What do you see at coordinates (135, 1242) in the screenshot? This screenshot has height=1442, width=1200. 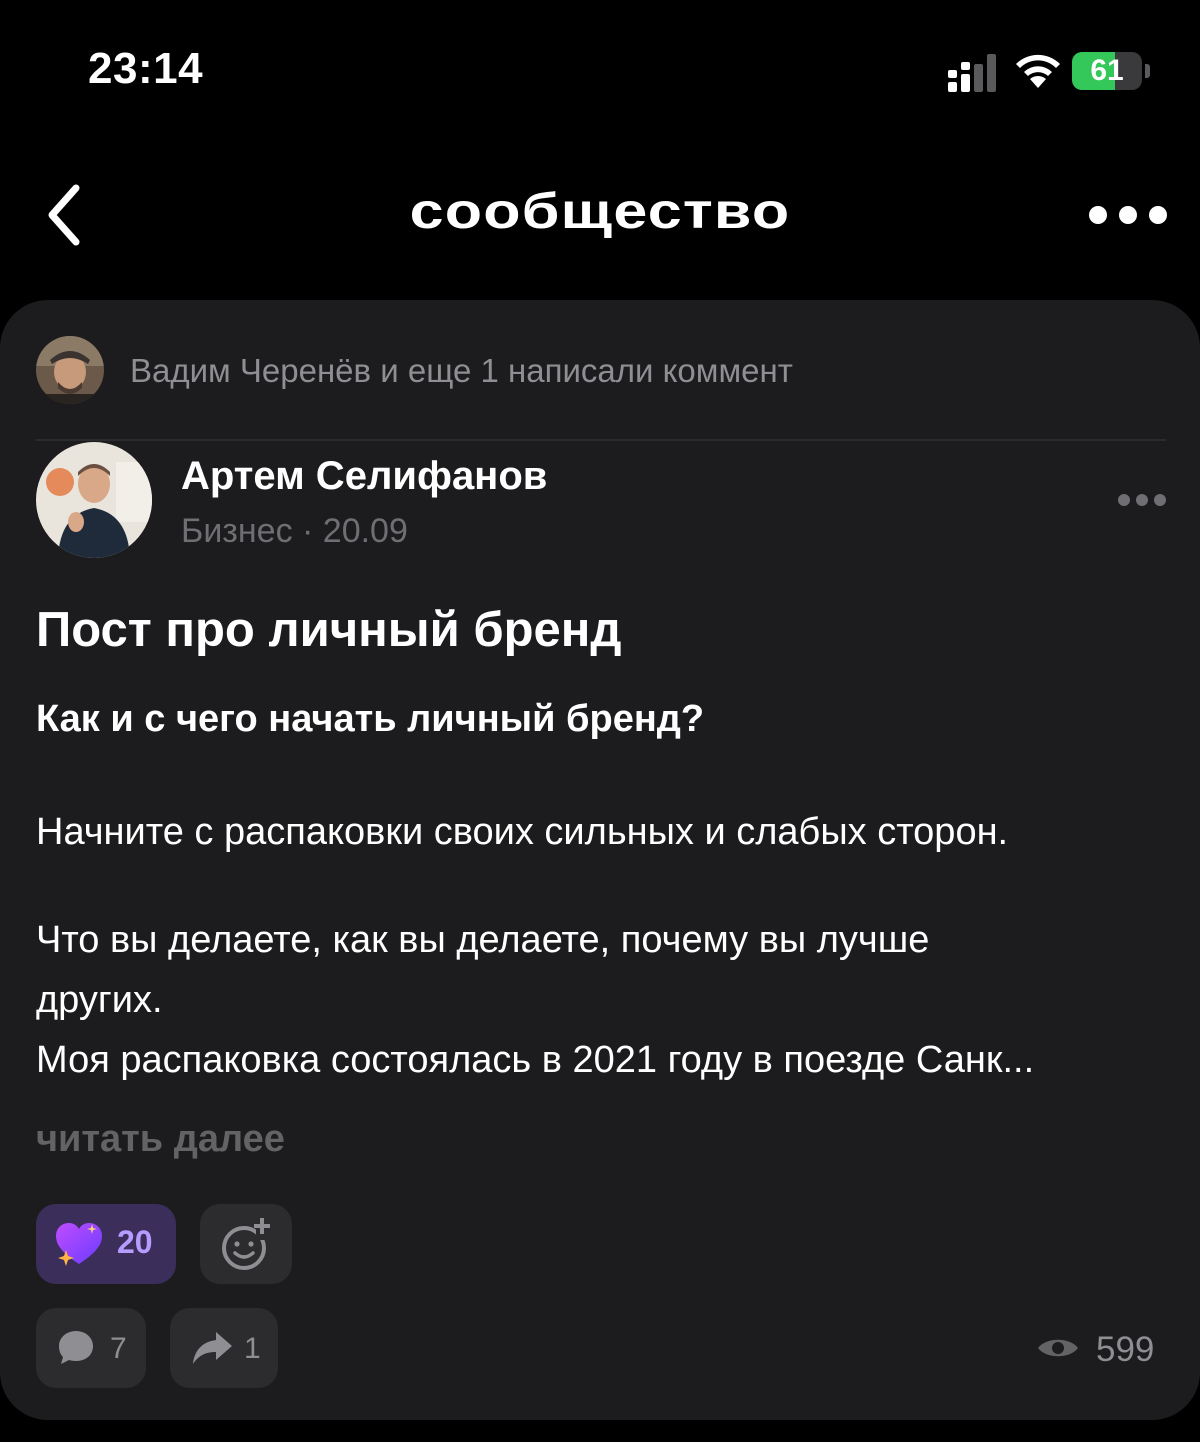 I see `reaction-count: 20` at bounding box center [135, 1242].